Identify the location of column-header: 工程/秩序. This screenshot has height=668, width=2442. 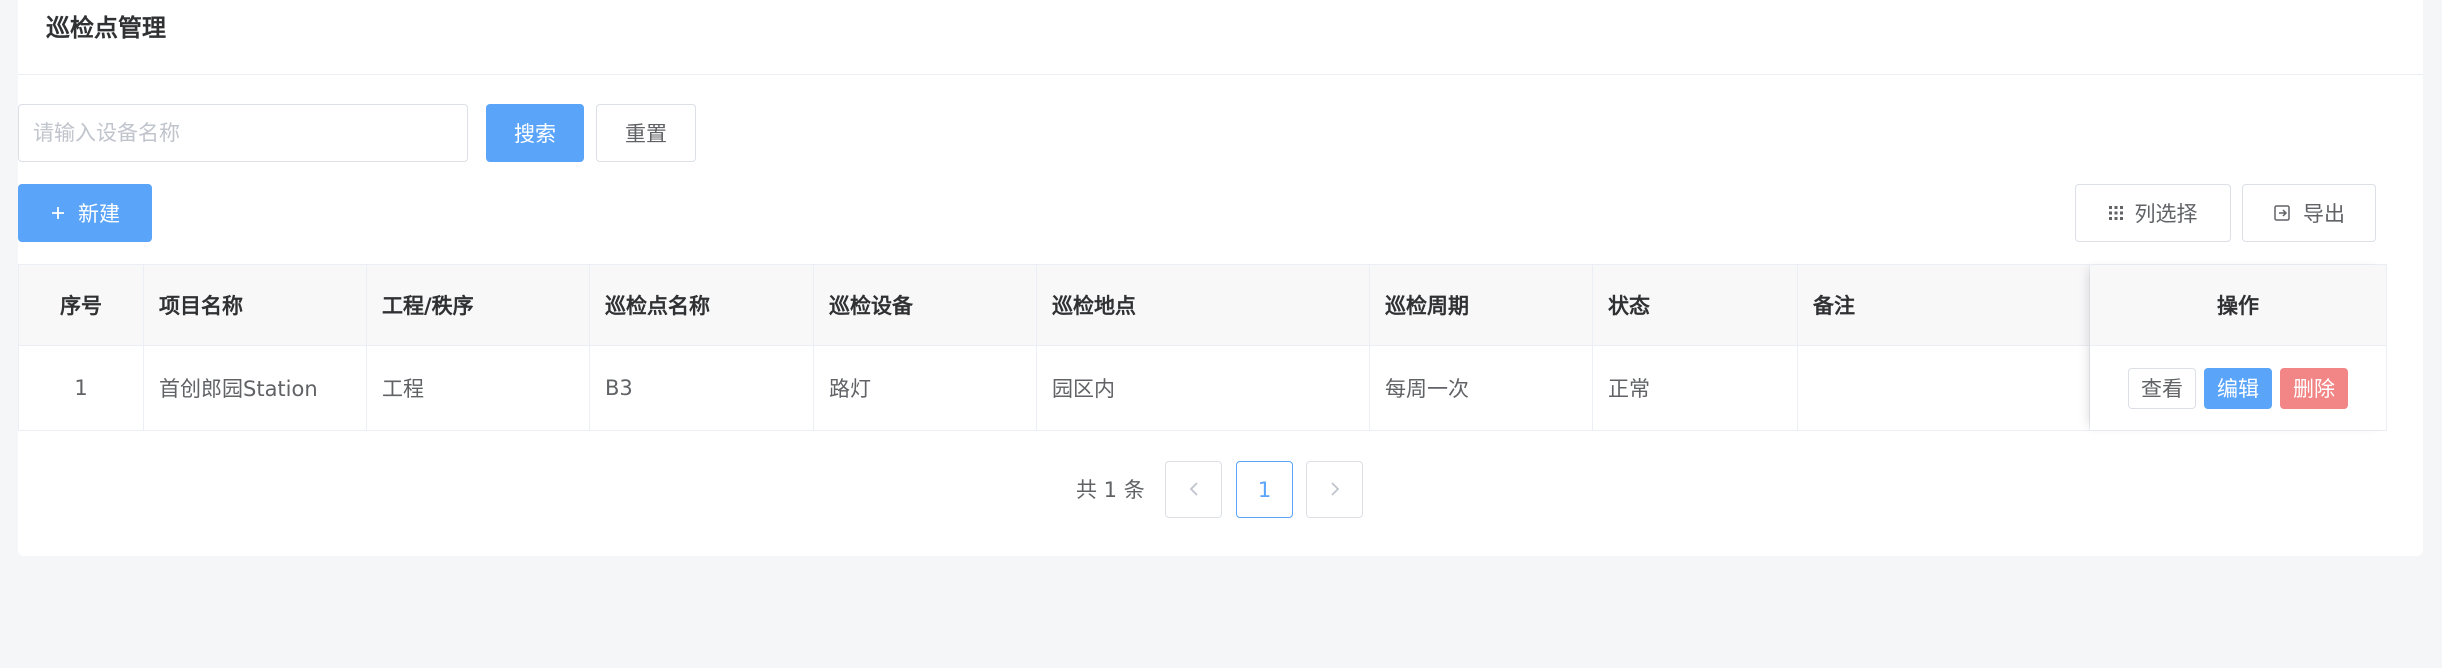
(478, 305).